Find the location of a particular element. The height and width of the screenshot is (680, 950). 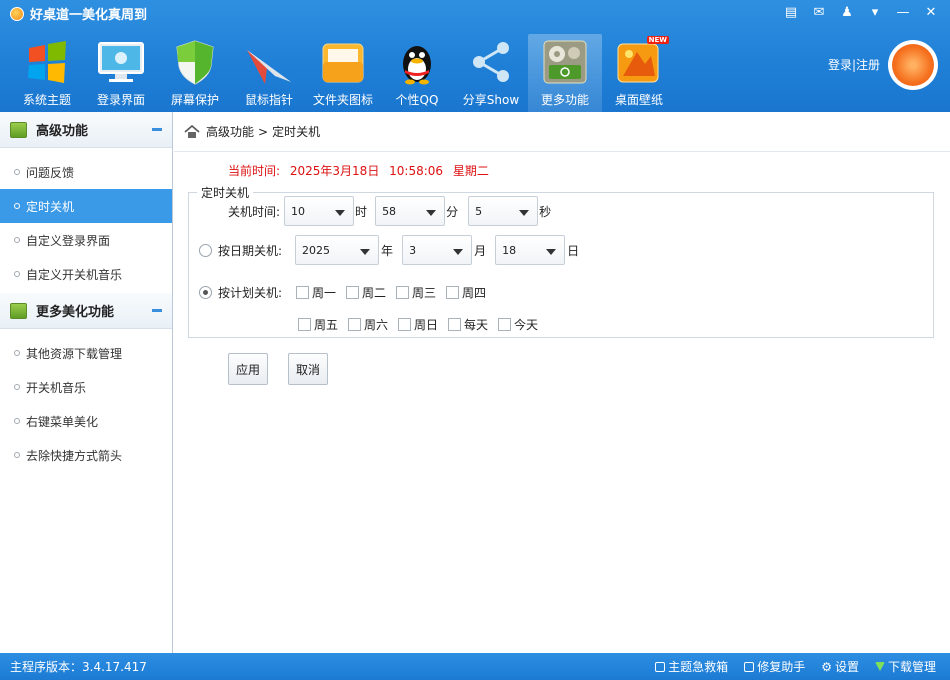

checkbox-label: 周三 is located at coordinates (424, 293).